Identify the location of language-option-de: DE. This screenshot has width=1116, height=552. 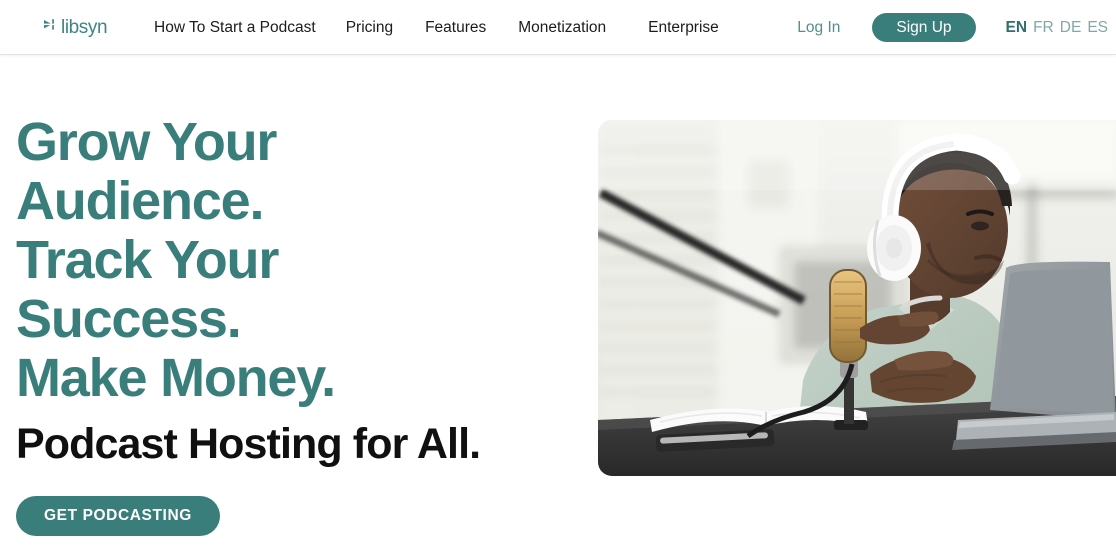
(1071, 28).